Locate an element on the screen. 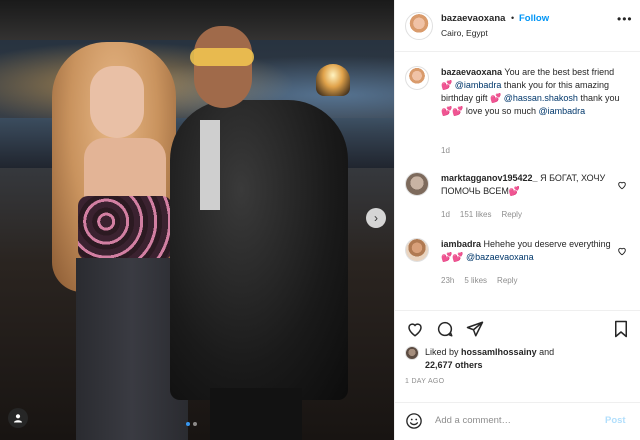 This screenshot has height=440, width=640. photo-man-shirt is located at coordinates (210, 165).